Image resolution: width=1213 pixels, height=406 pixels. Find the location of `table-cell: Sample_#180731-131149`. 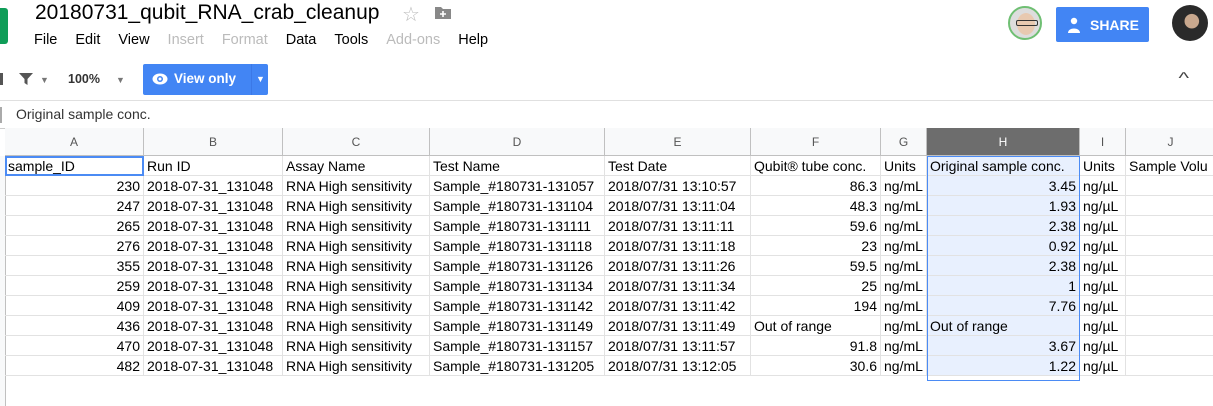

table-cell: Sample_#180731-131149 is located at coordinates (517, 326).